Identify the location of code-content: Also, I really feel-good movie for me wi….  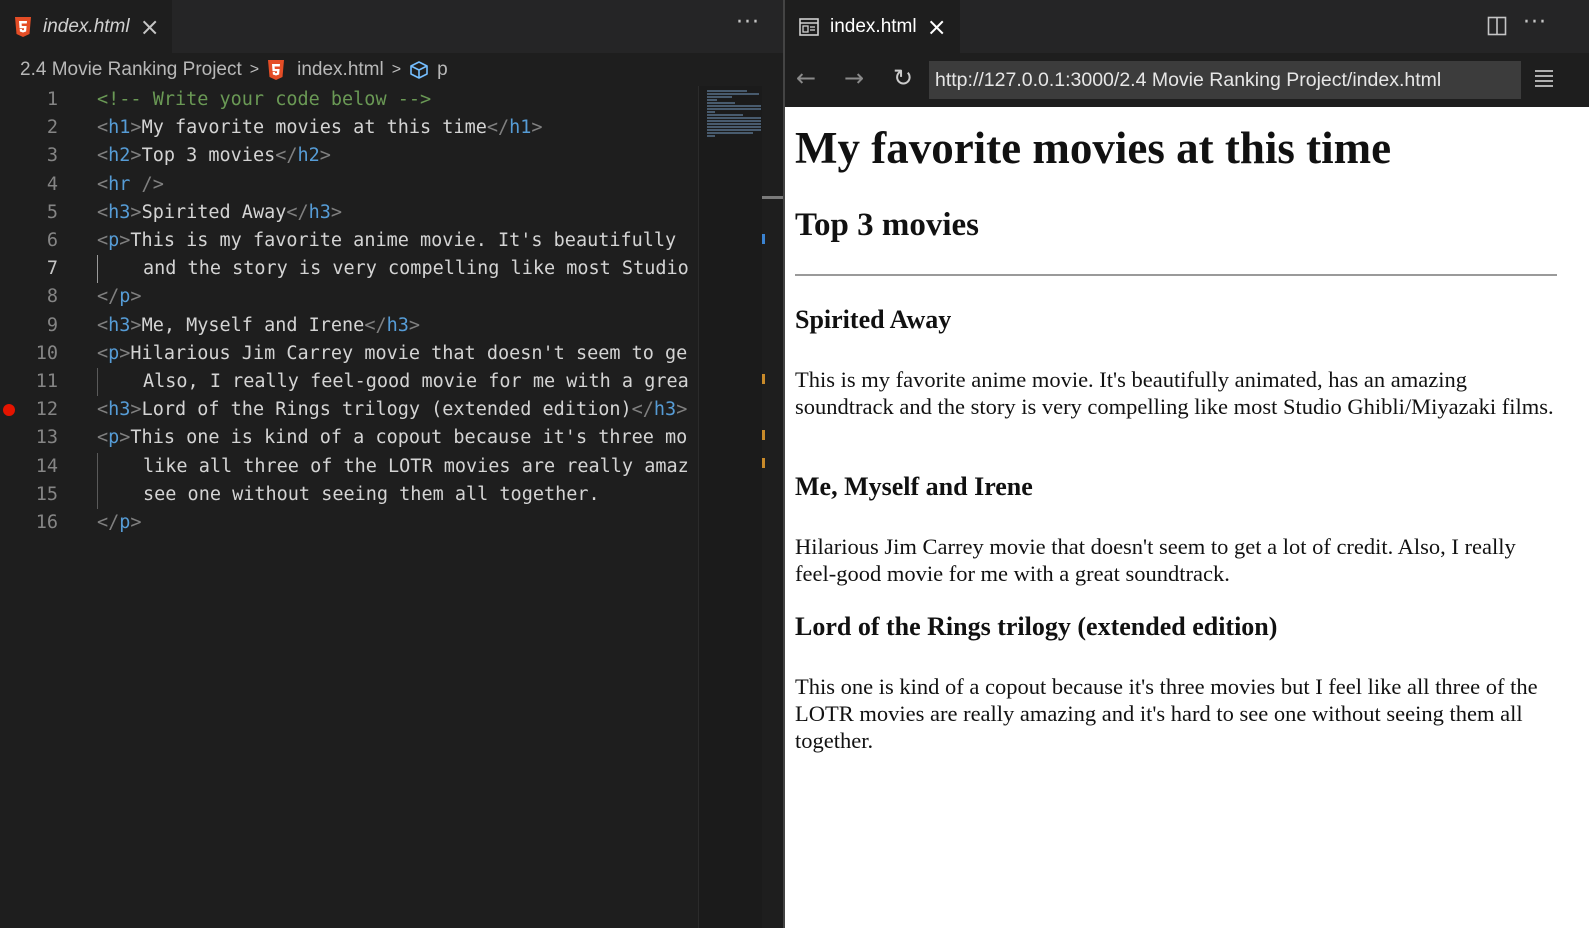
(416, 381).